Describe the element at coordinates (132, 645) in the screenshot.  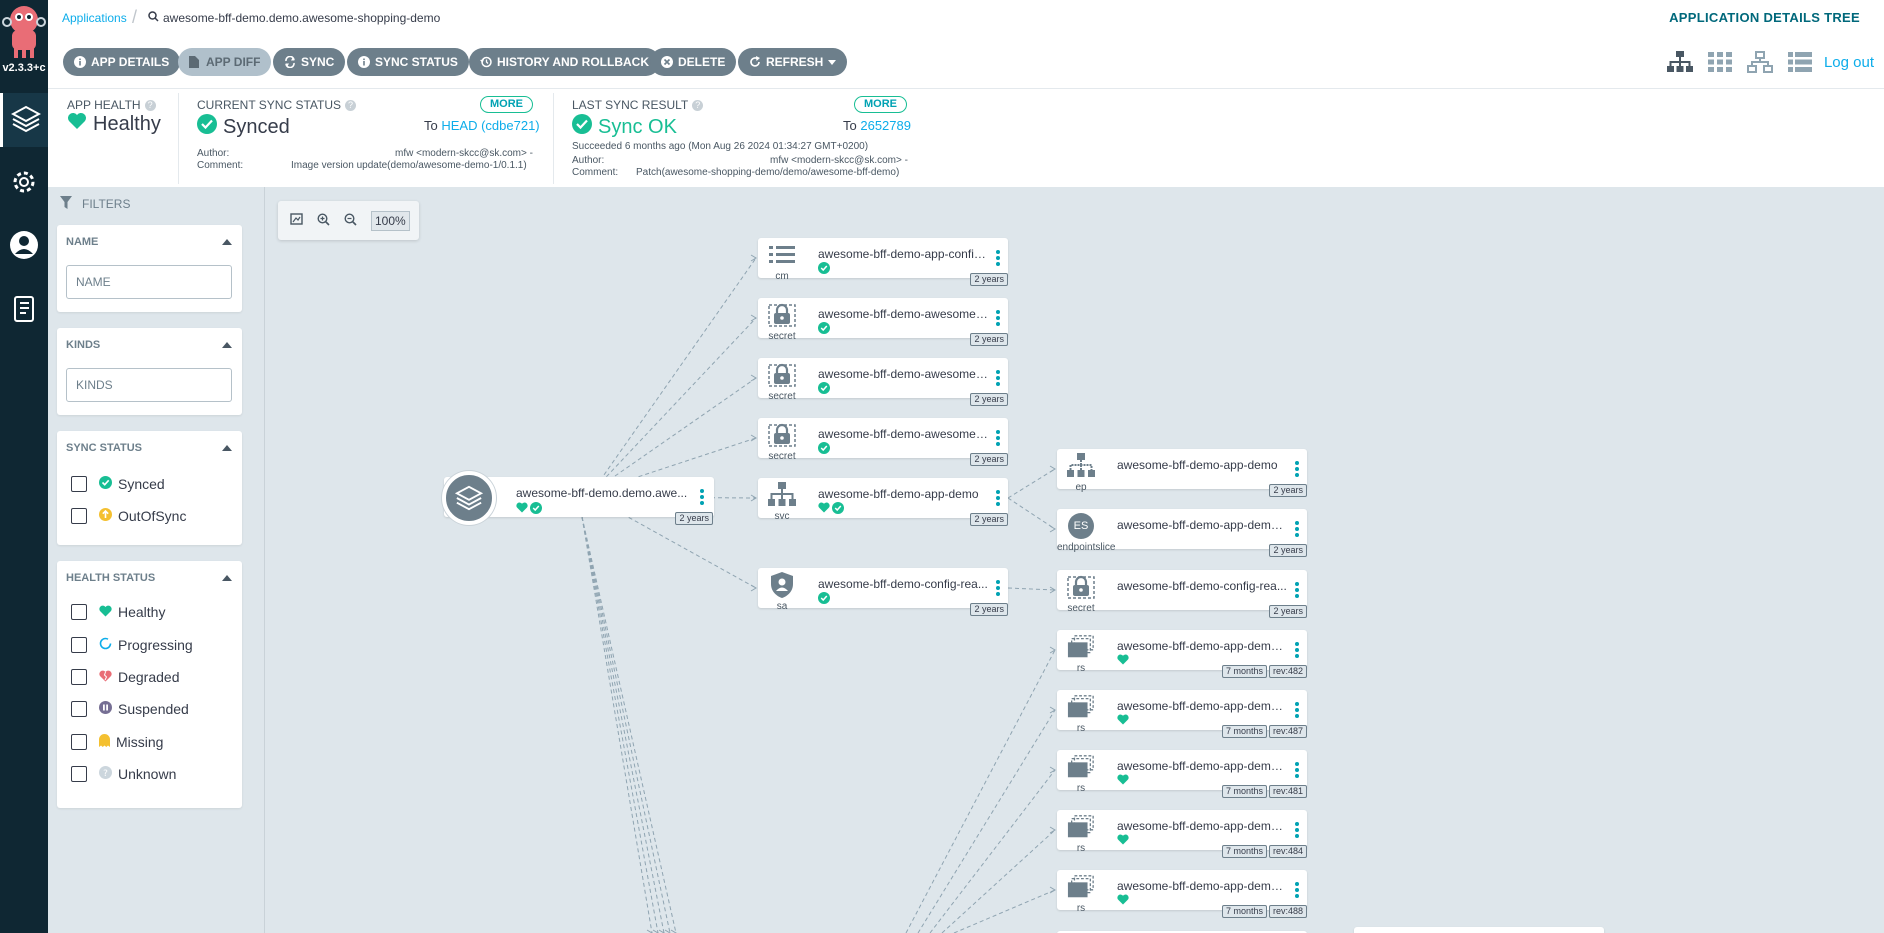
I see `filter-option-progressing: Progressing` at that location.